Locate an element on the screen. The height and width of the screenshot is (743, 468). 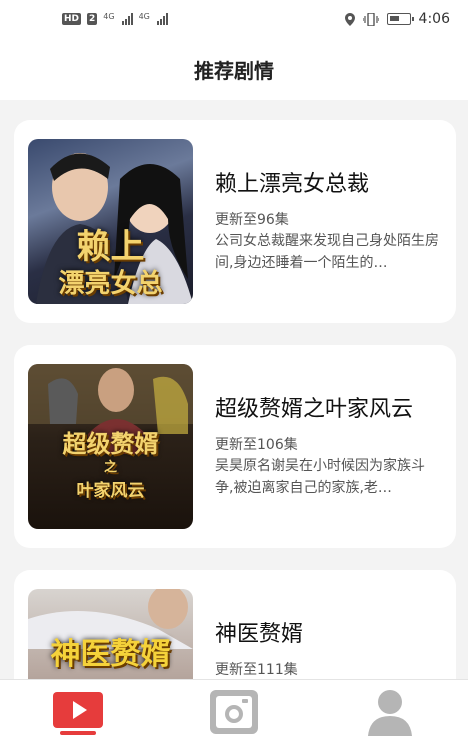
drama-info: 神医赘婿 更新至111集 is located at coordinates (330, 650).